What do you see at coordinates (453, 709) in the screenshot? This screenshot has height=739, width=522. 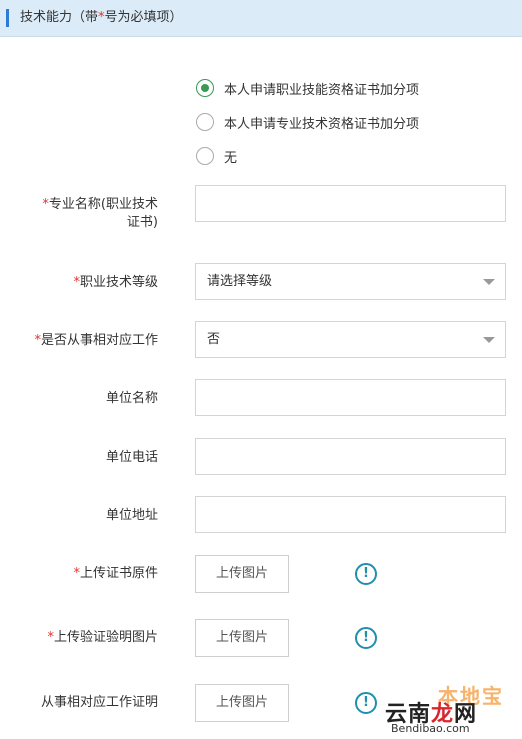 I see `watermark-logo: 本地宝 云南龙网 Bendibao.com` at bounding box center [453, 709].